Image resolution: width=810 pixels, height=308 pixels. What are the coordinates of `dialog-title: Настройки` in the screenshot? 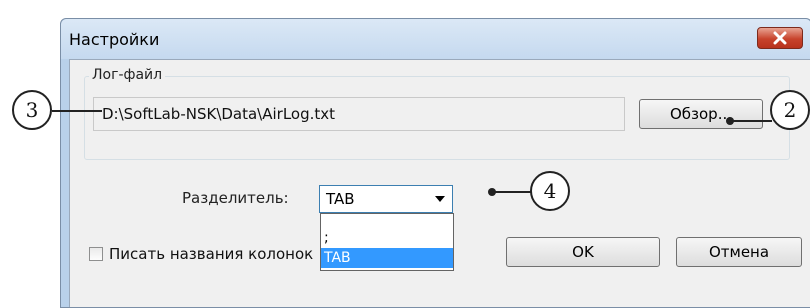 It's located at (114, 39).